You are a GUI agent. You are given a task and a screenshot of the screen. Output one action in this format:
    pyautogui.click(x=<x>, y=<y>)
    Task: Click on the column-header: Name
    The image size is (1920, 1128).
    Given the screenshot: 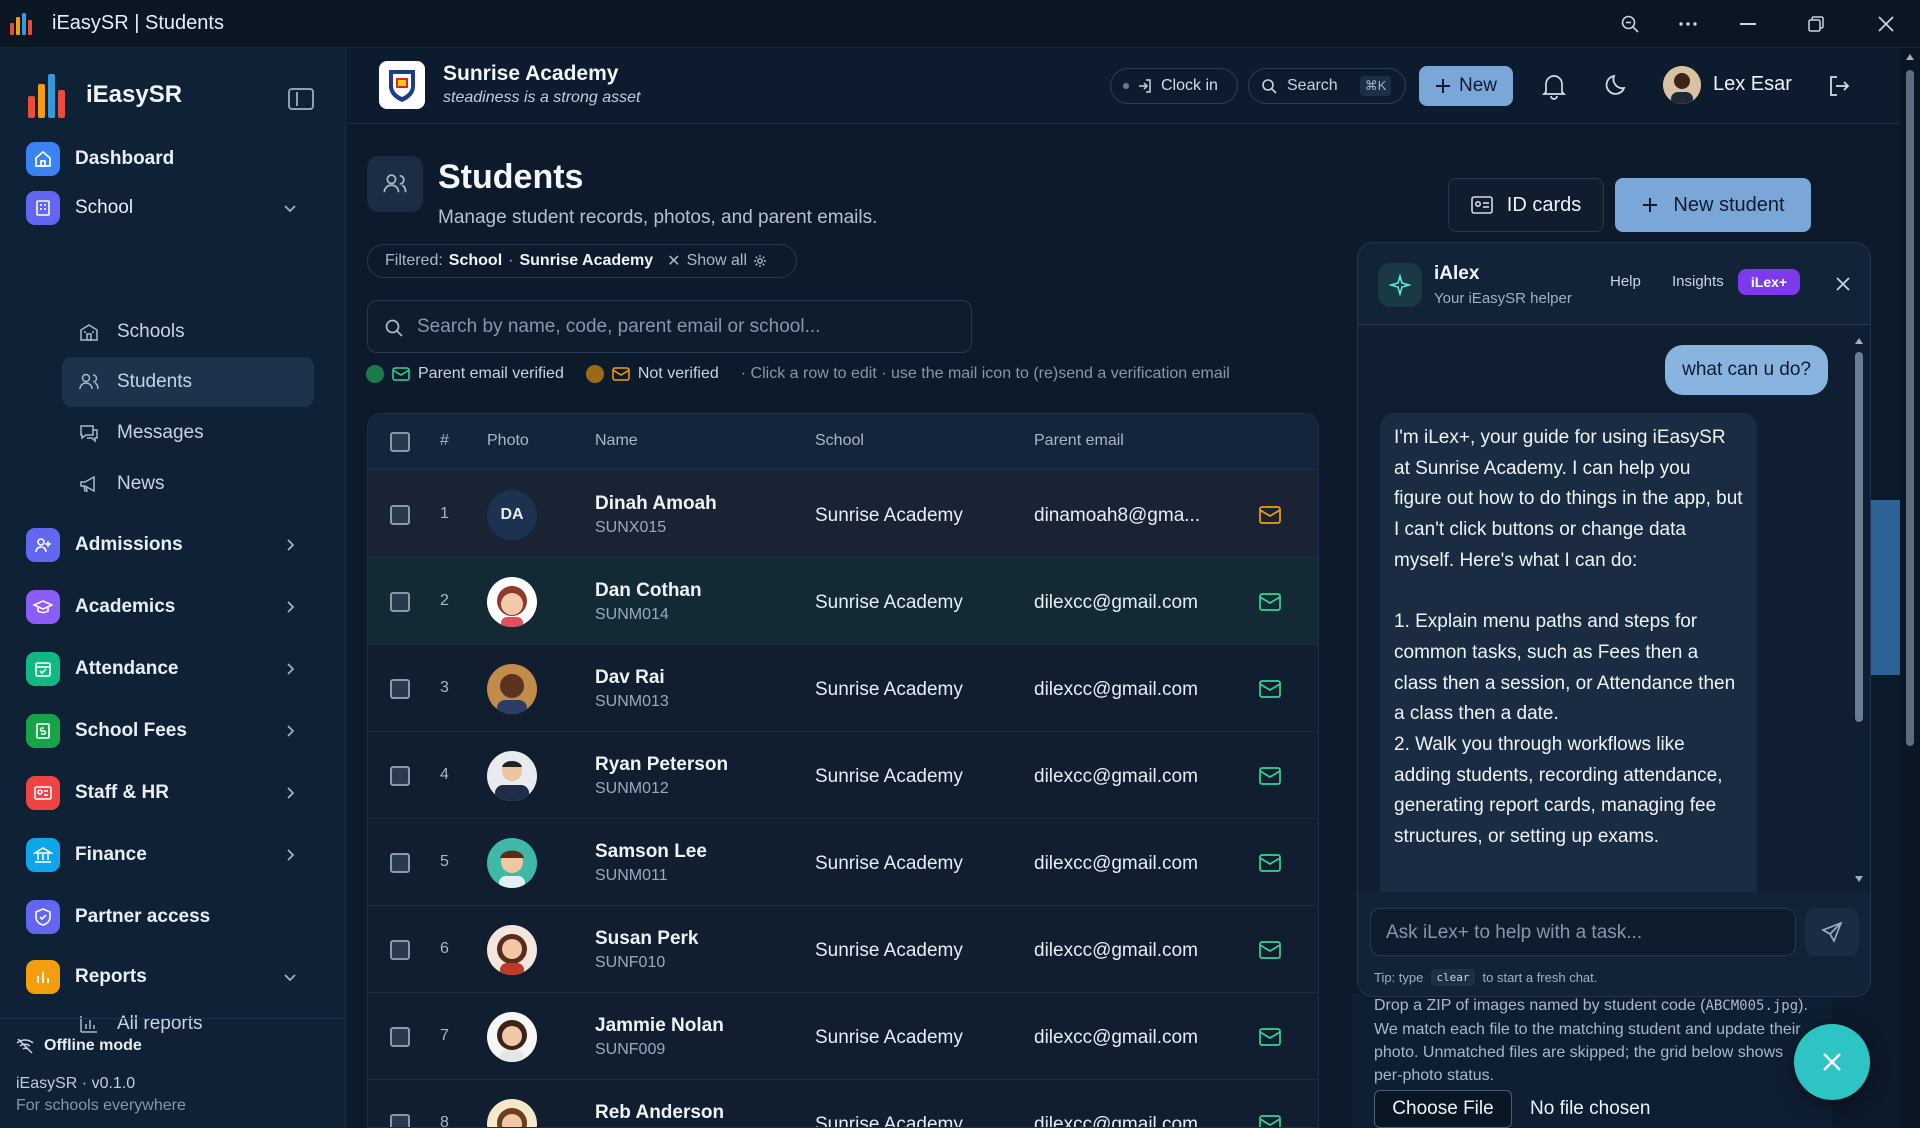 What is the action you would take?
    pyautogui.click(x=616, y=441)
    